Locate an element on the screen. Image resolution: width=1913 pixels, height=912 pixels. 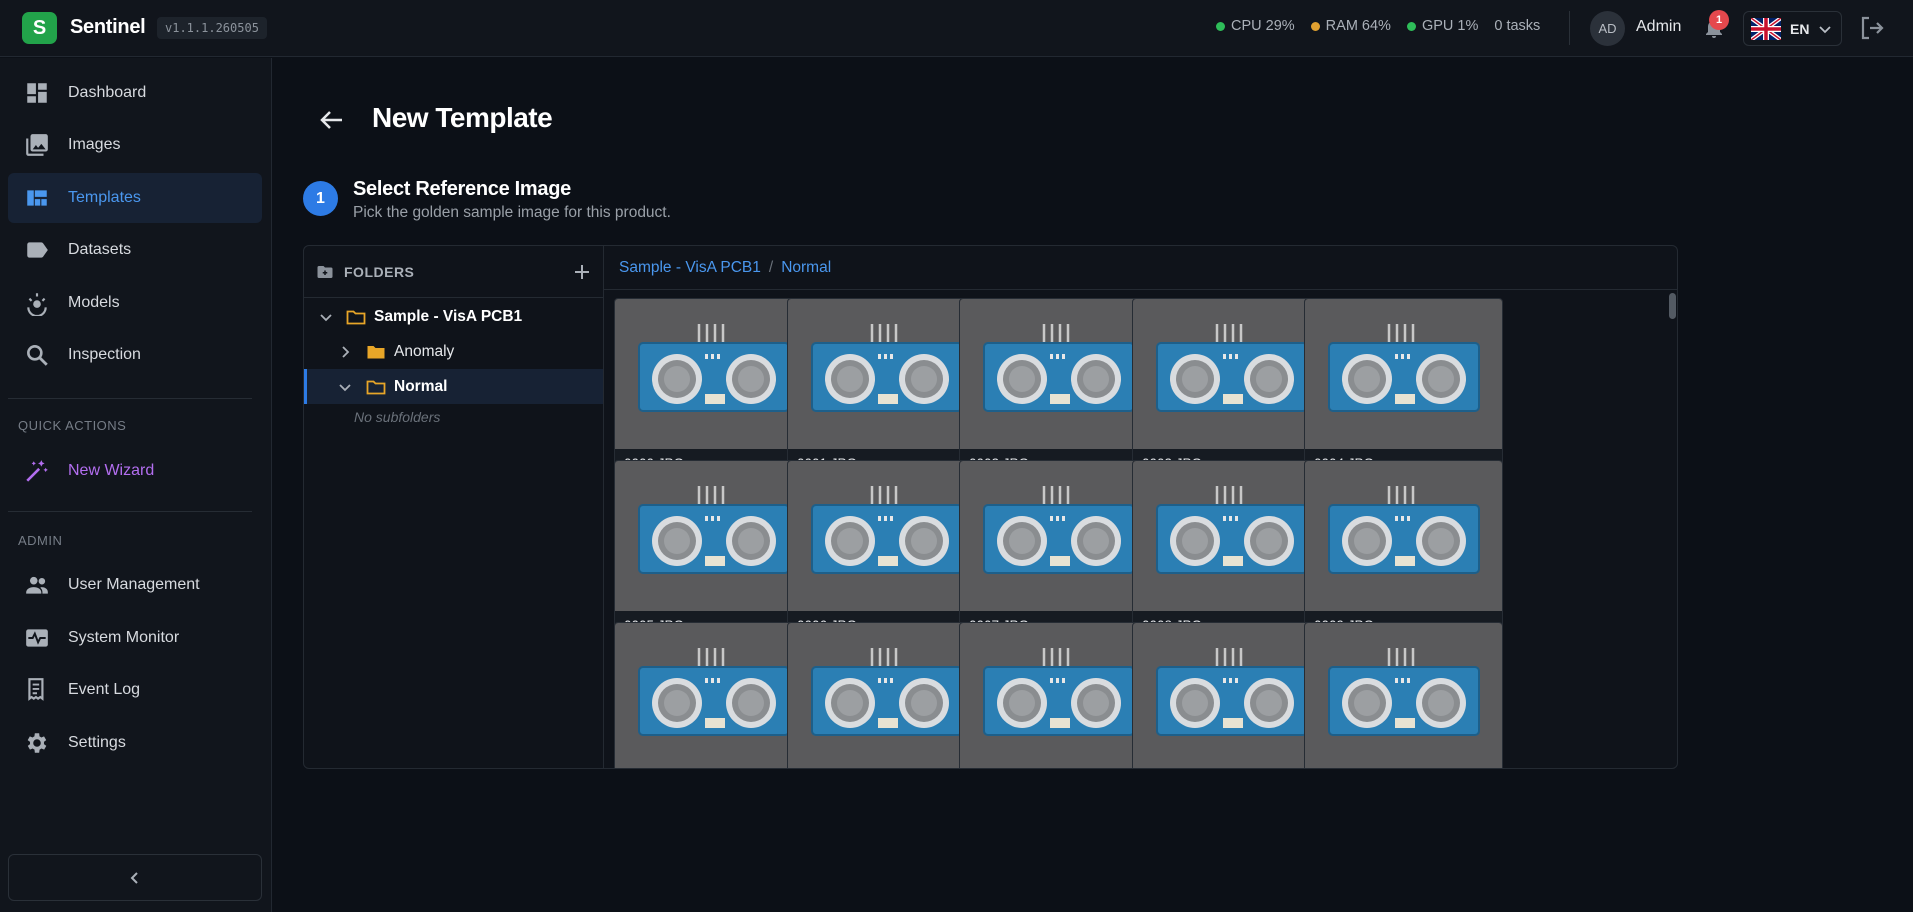
sidebar-item-user-management: User Management is located at coordinates (135, 585).